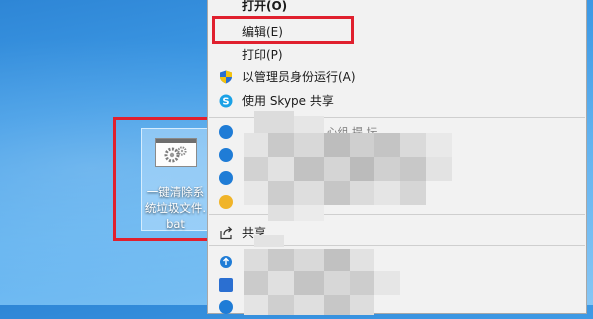 Image resolution: width=593 pixels, height=319 pixels. I want to click on menu-item-run-as-admin: 以管理员身份运行(A), so click(398, 77).